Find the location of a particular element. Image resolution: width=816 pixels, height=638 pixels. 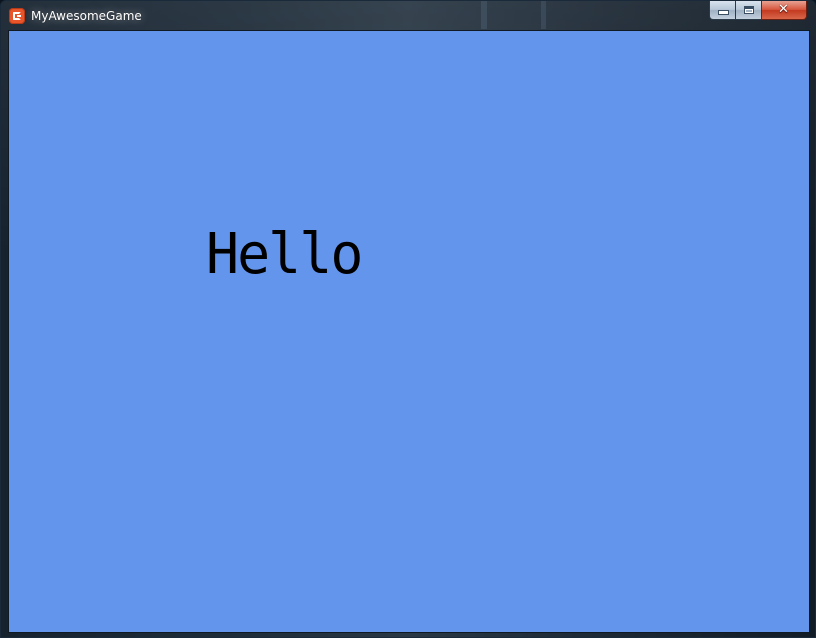

window-titlebar: MyAwesomeGame ✕ is located at coordinates (408, 15).